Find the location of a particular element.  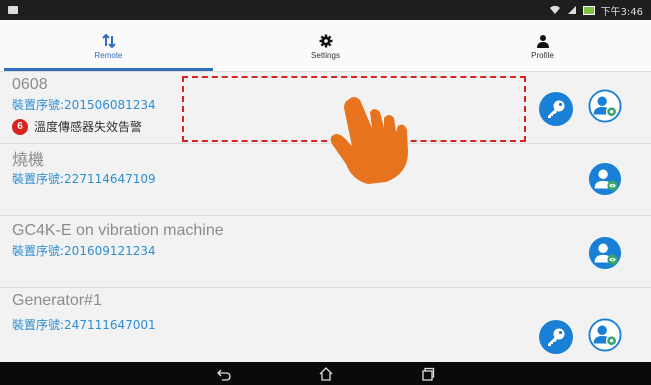

device-name: 0608 is located at coordinates (30, 84).